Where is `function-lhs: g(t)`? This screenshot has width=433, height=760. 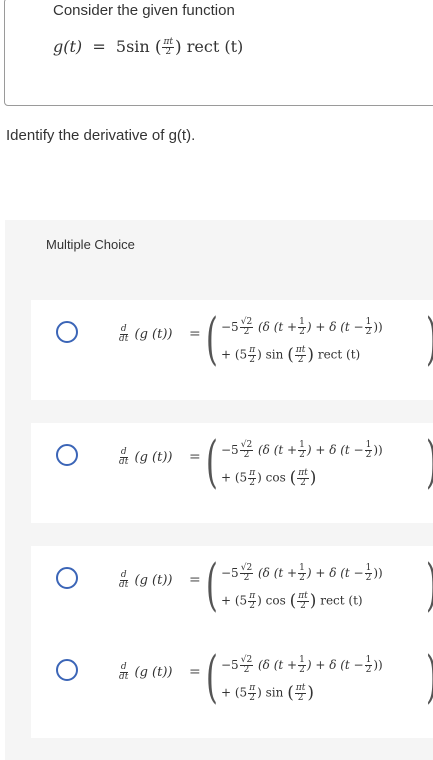
function-lhs: g(t) is located at coordinates (68, 46).